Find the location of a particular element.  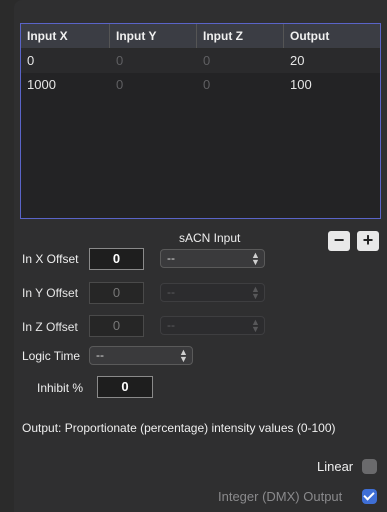

cell-output: 20 is located at coordinates (332, 61).